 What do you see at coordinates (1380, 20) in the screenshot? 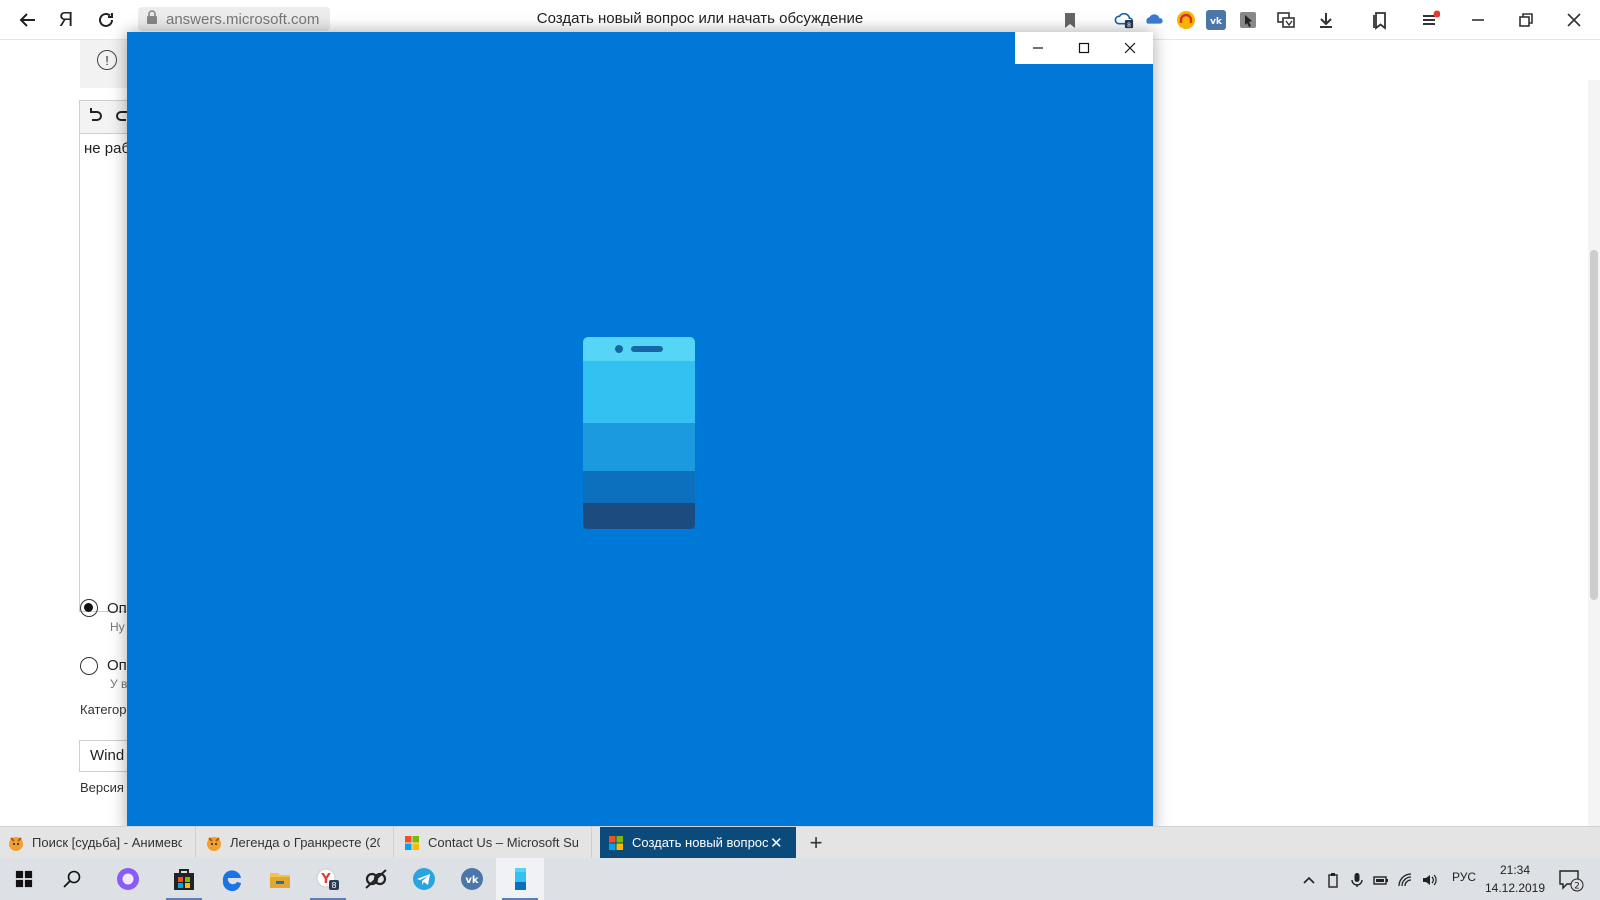
I see `bookmarks-panel-icon` at bounding box center [1380, 20].